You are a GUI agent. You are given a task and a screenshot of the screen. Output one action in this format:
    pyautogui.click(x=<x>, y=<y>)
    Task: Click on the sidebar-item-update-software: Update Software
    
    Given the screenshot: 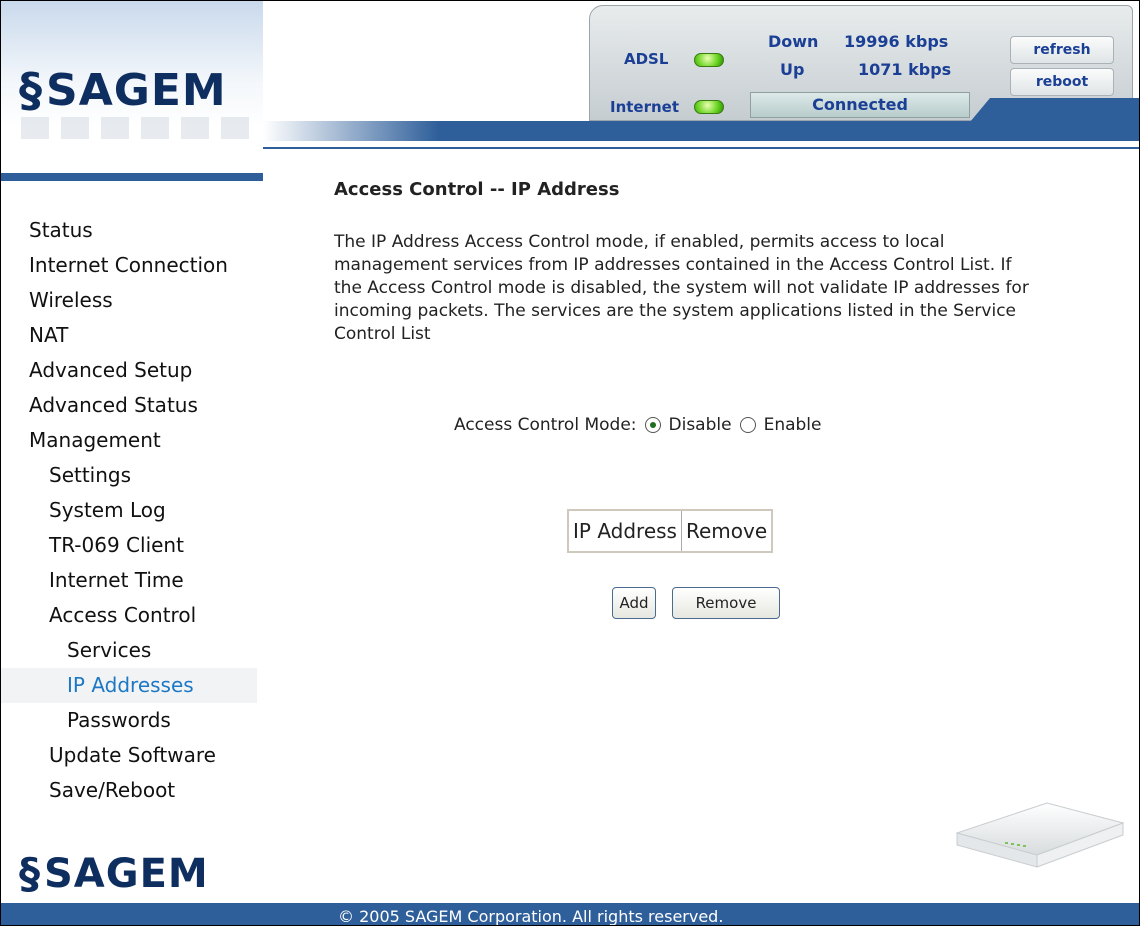 What is the action you would take?
    pyautogui.click(x=132, y=755)
    